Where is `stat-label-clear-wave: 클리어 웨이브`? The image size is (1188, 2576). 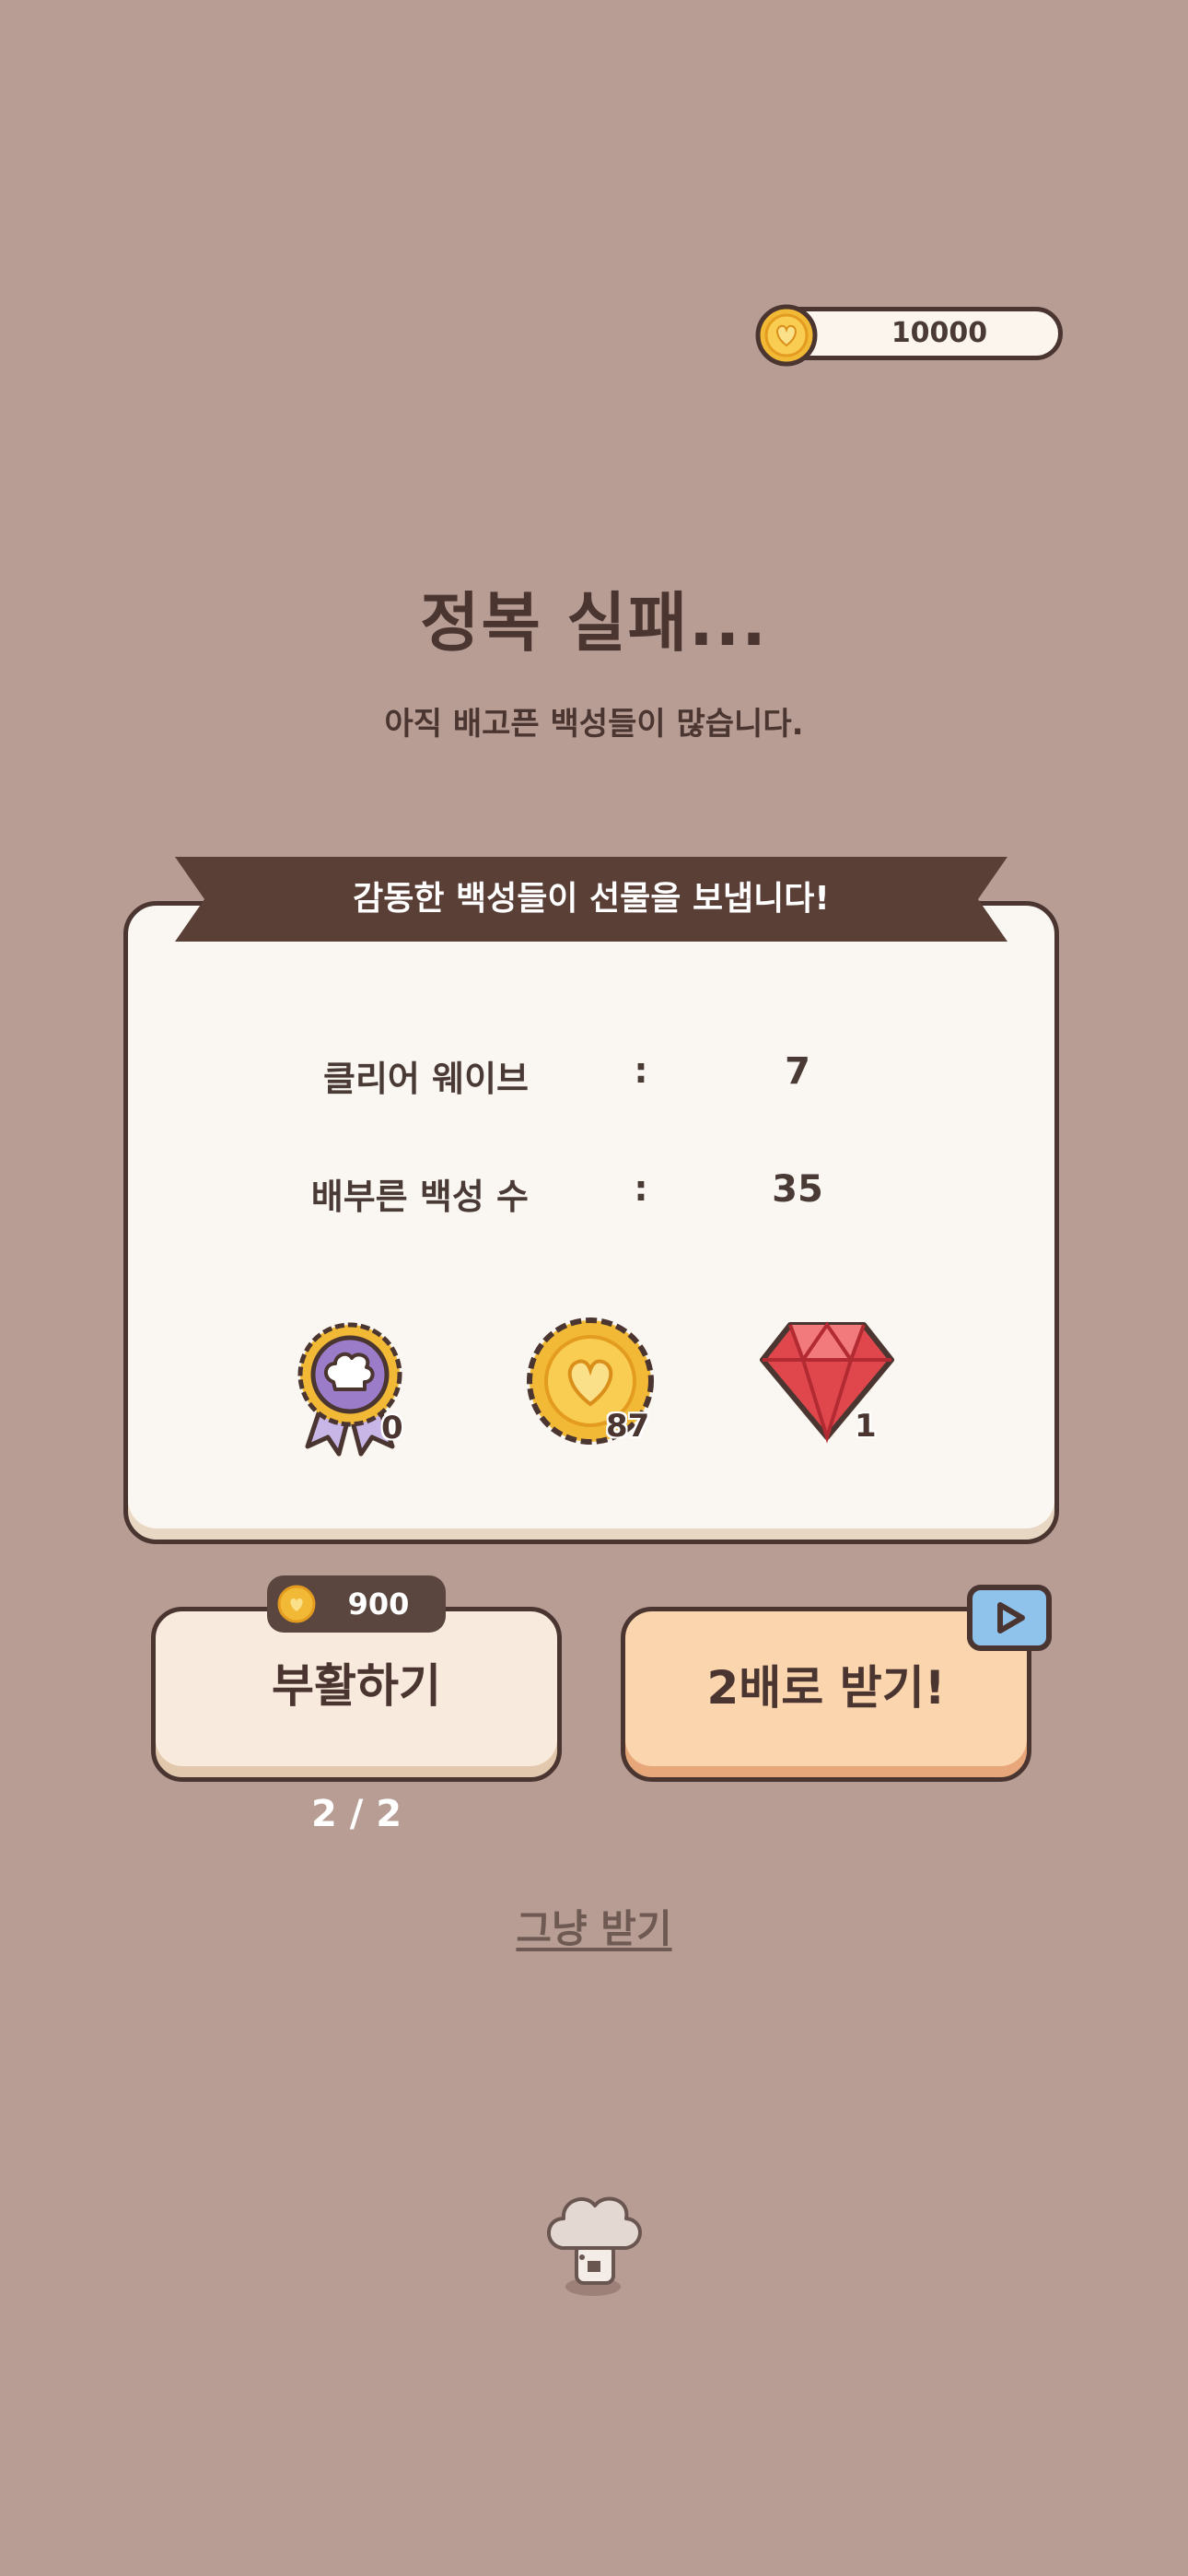
stat-label-clear-wave: 클리어 웨이브 is located at coordinates (426, 1079).